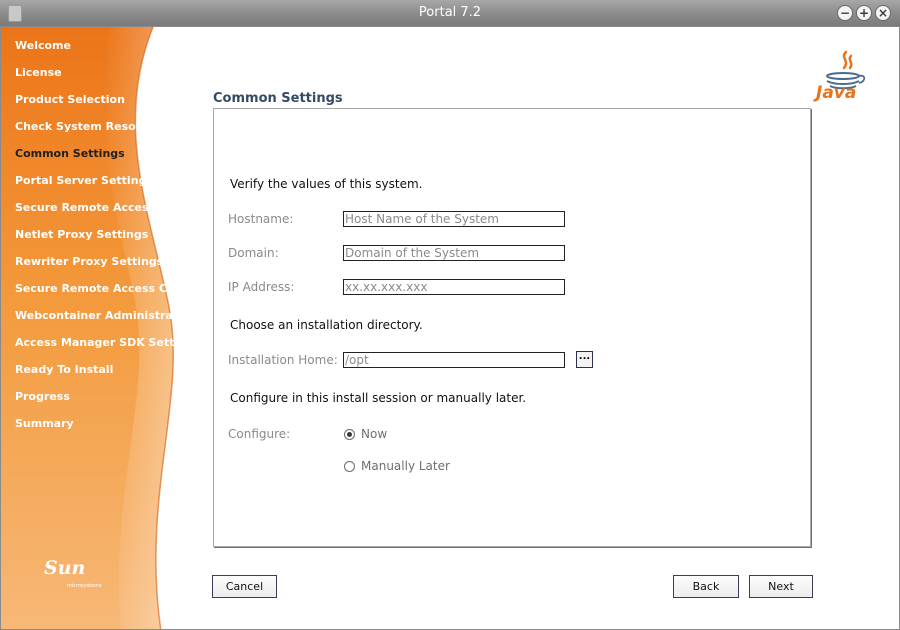  I want to click on hostname-field, so click(454, 219).